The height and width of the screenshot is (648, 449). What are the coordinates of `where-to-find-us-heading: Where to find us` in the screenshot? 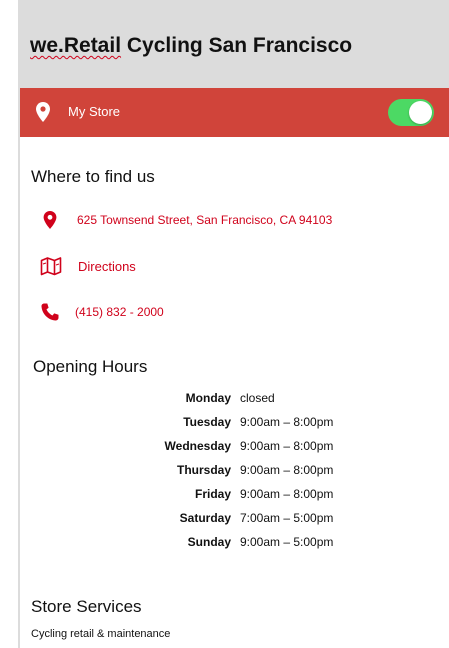 It's located at (93, 176).